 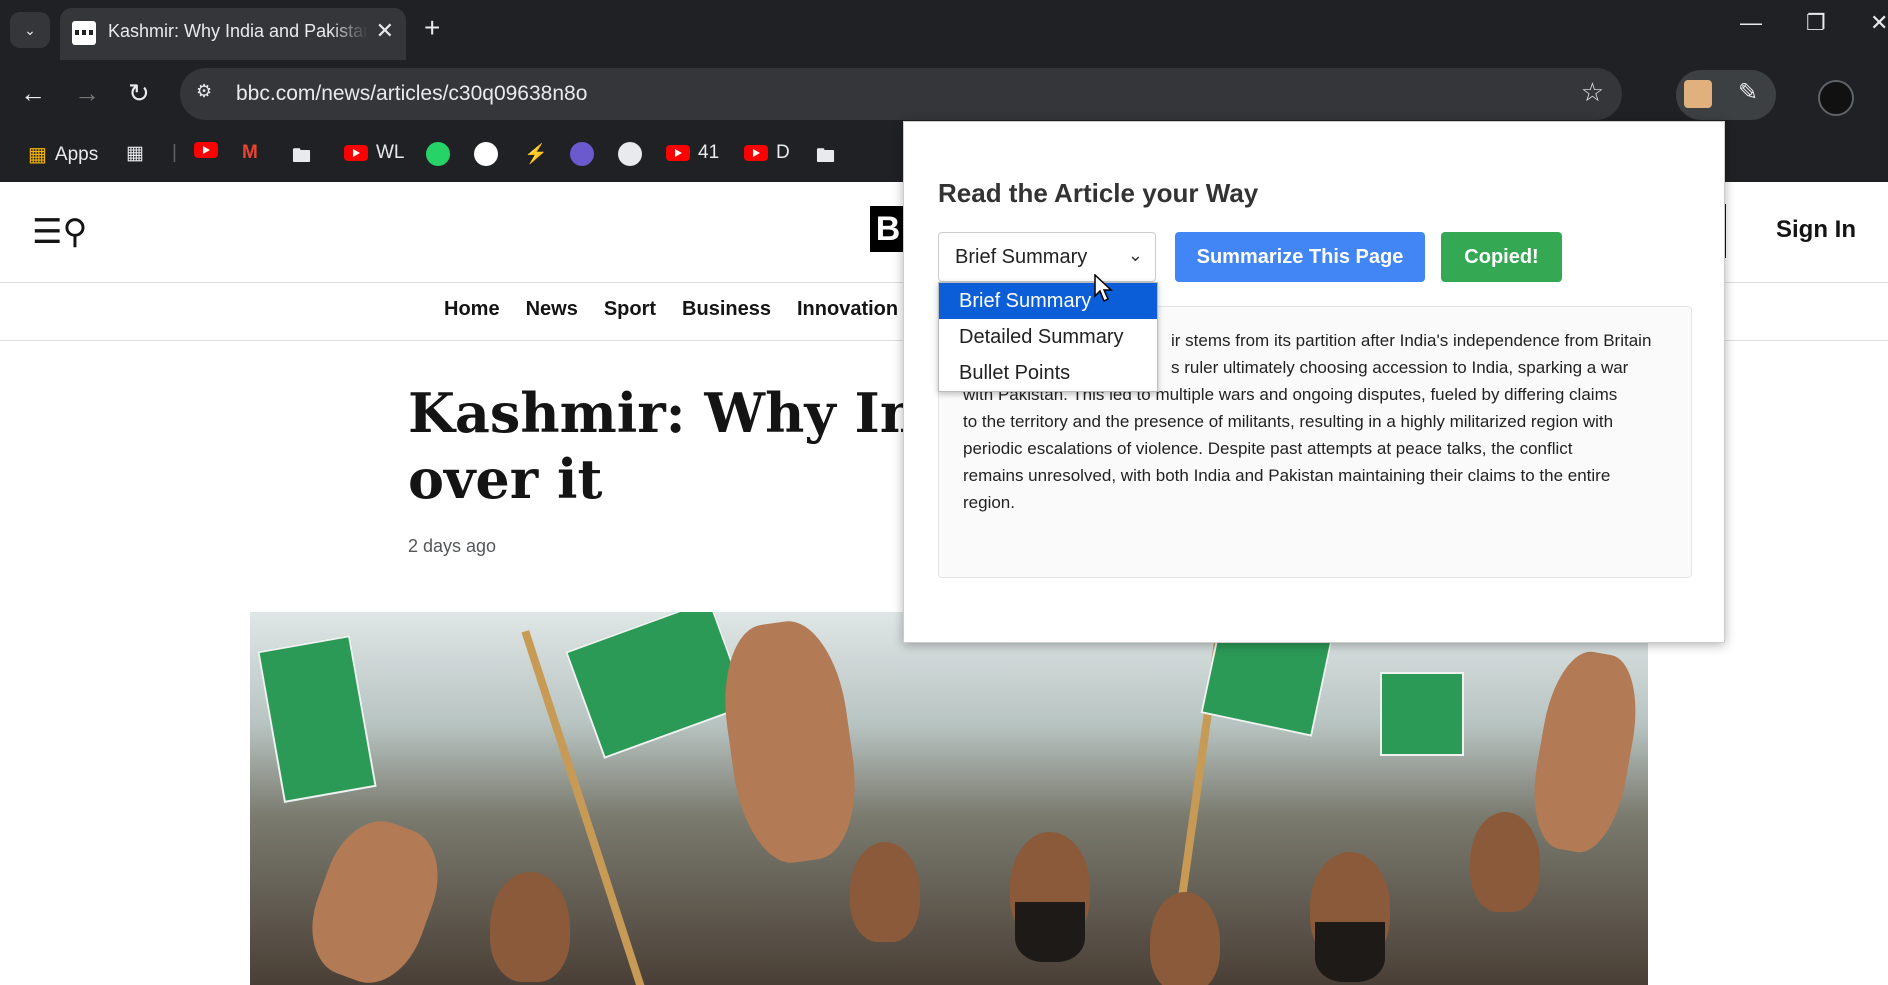 I want to click on extensions-puzzle-icon: ✎, so click(x=1753, y=93).